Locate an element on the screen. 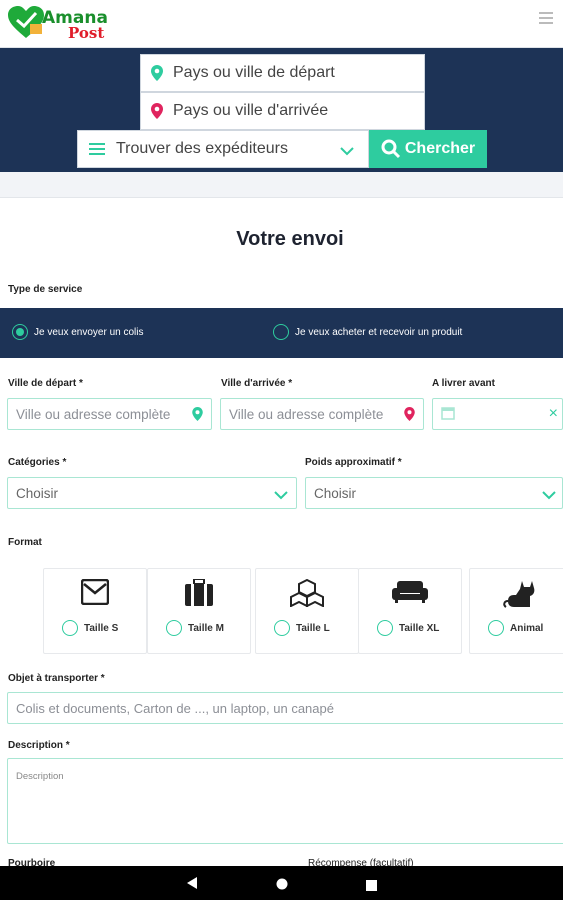 Image resolution: width=563 pixels, height=900 pixels. system-navigation-bar is located at coordinates (281, 883).